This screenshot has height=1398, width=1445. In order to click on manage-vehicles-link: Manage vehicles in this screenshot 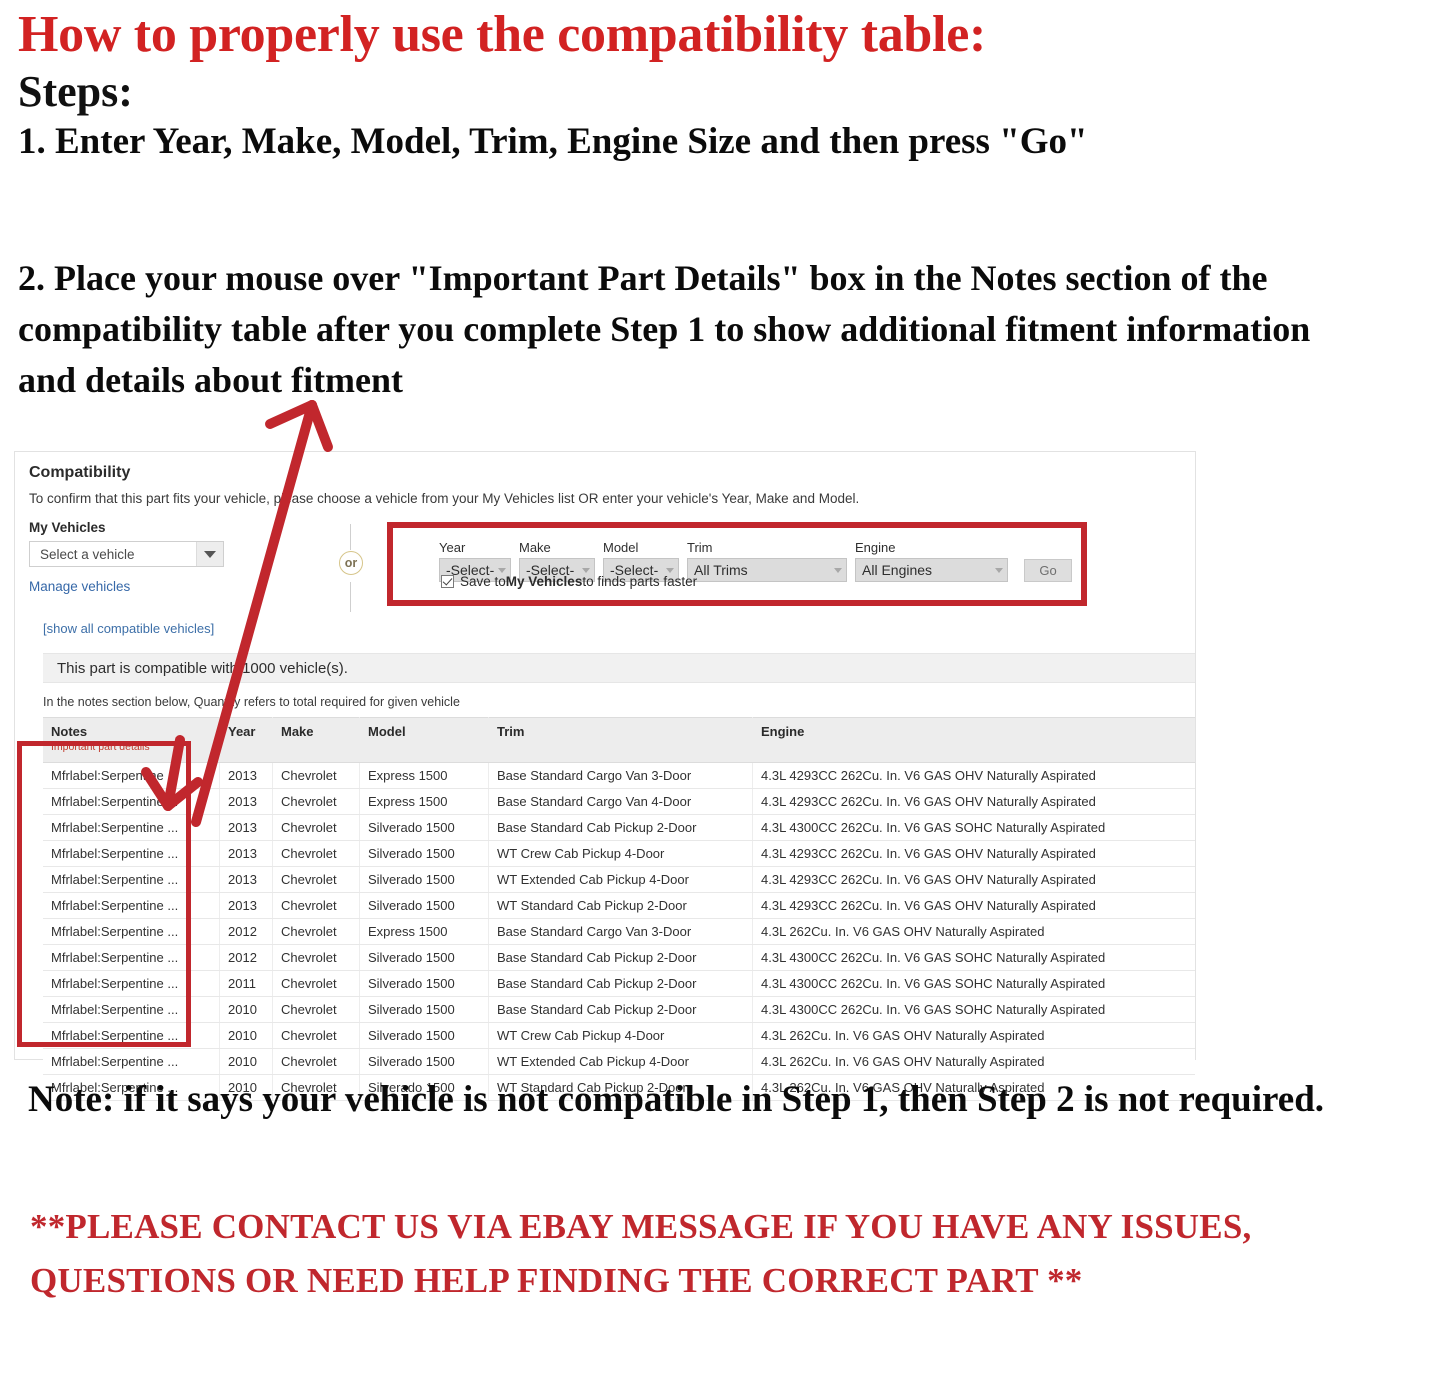, I will do `click(159, 586)`.